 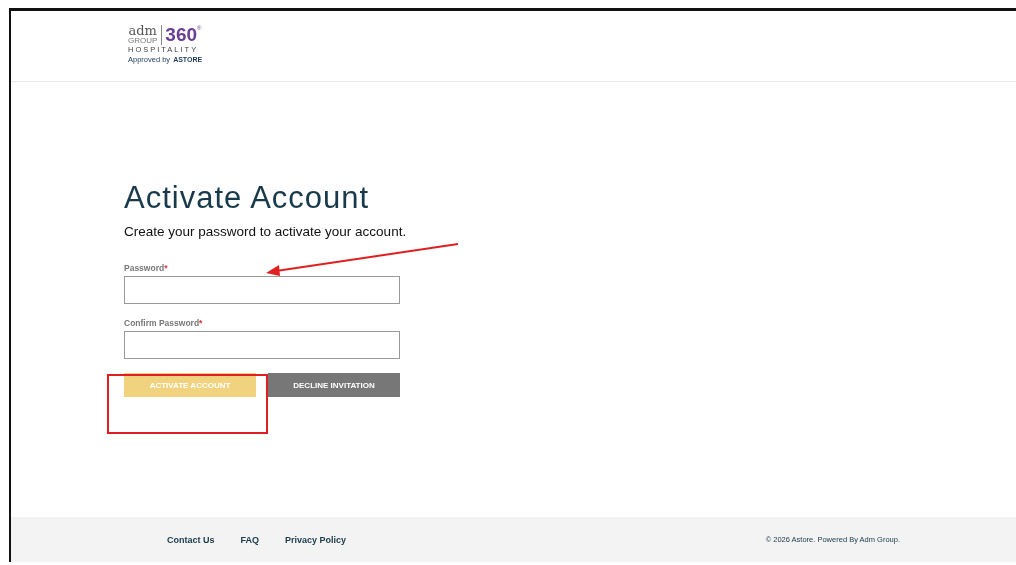 I want to click on footer-link: FAQ, so click(x=250, y=539).